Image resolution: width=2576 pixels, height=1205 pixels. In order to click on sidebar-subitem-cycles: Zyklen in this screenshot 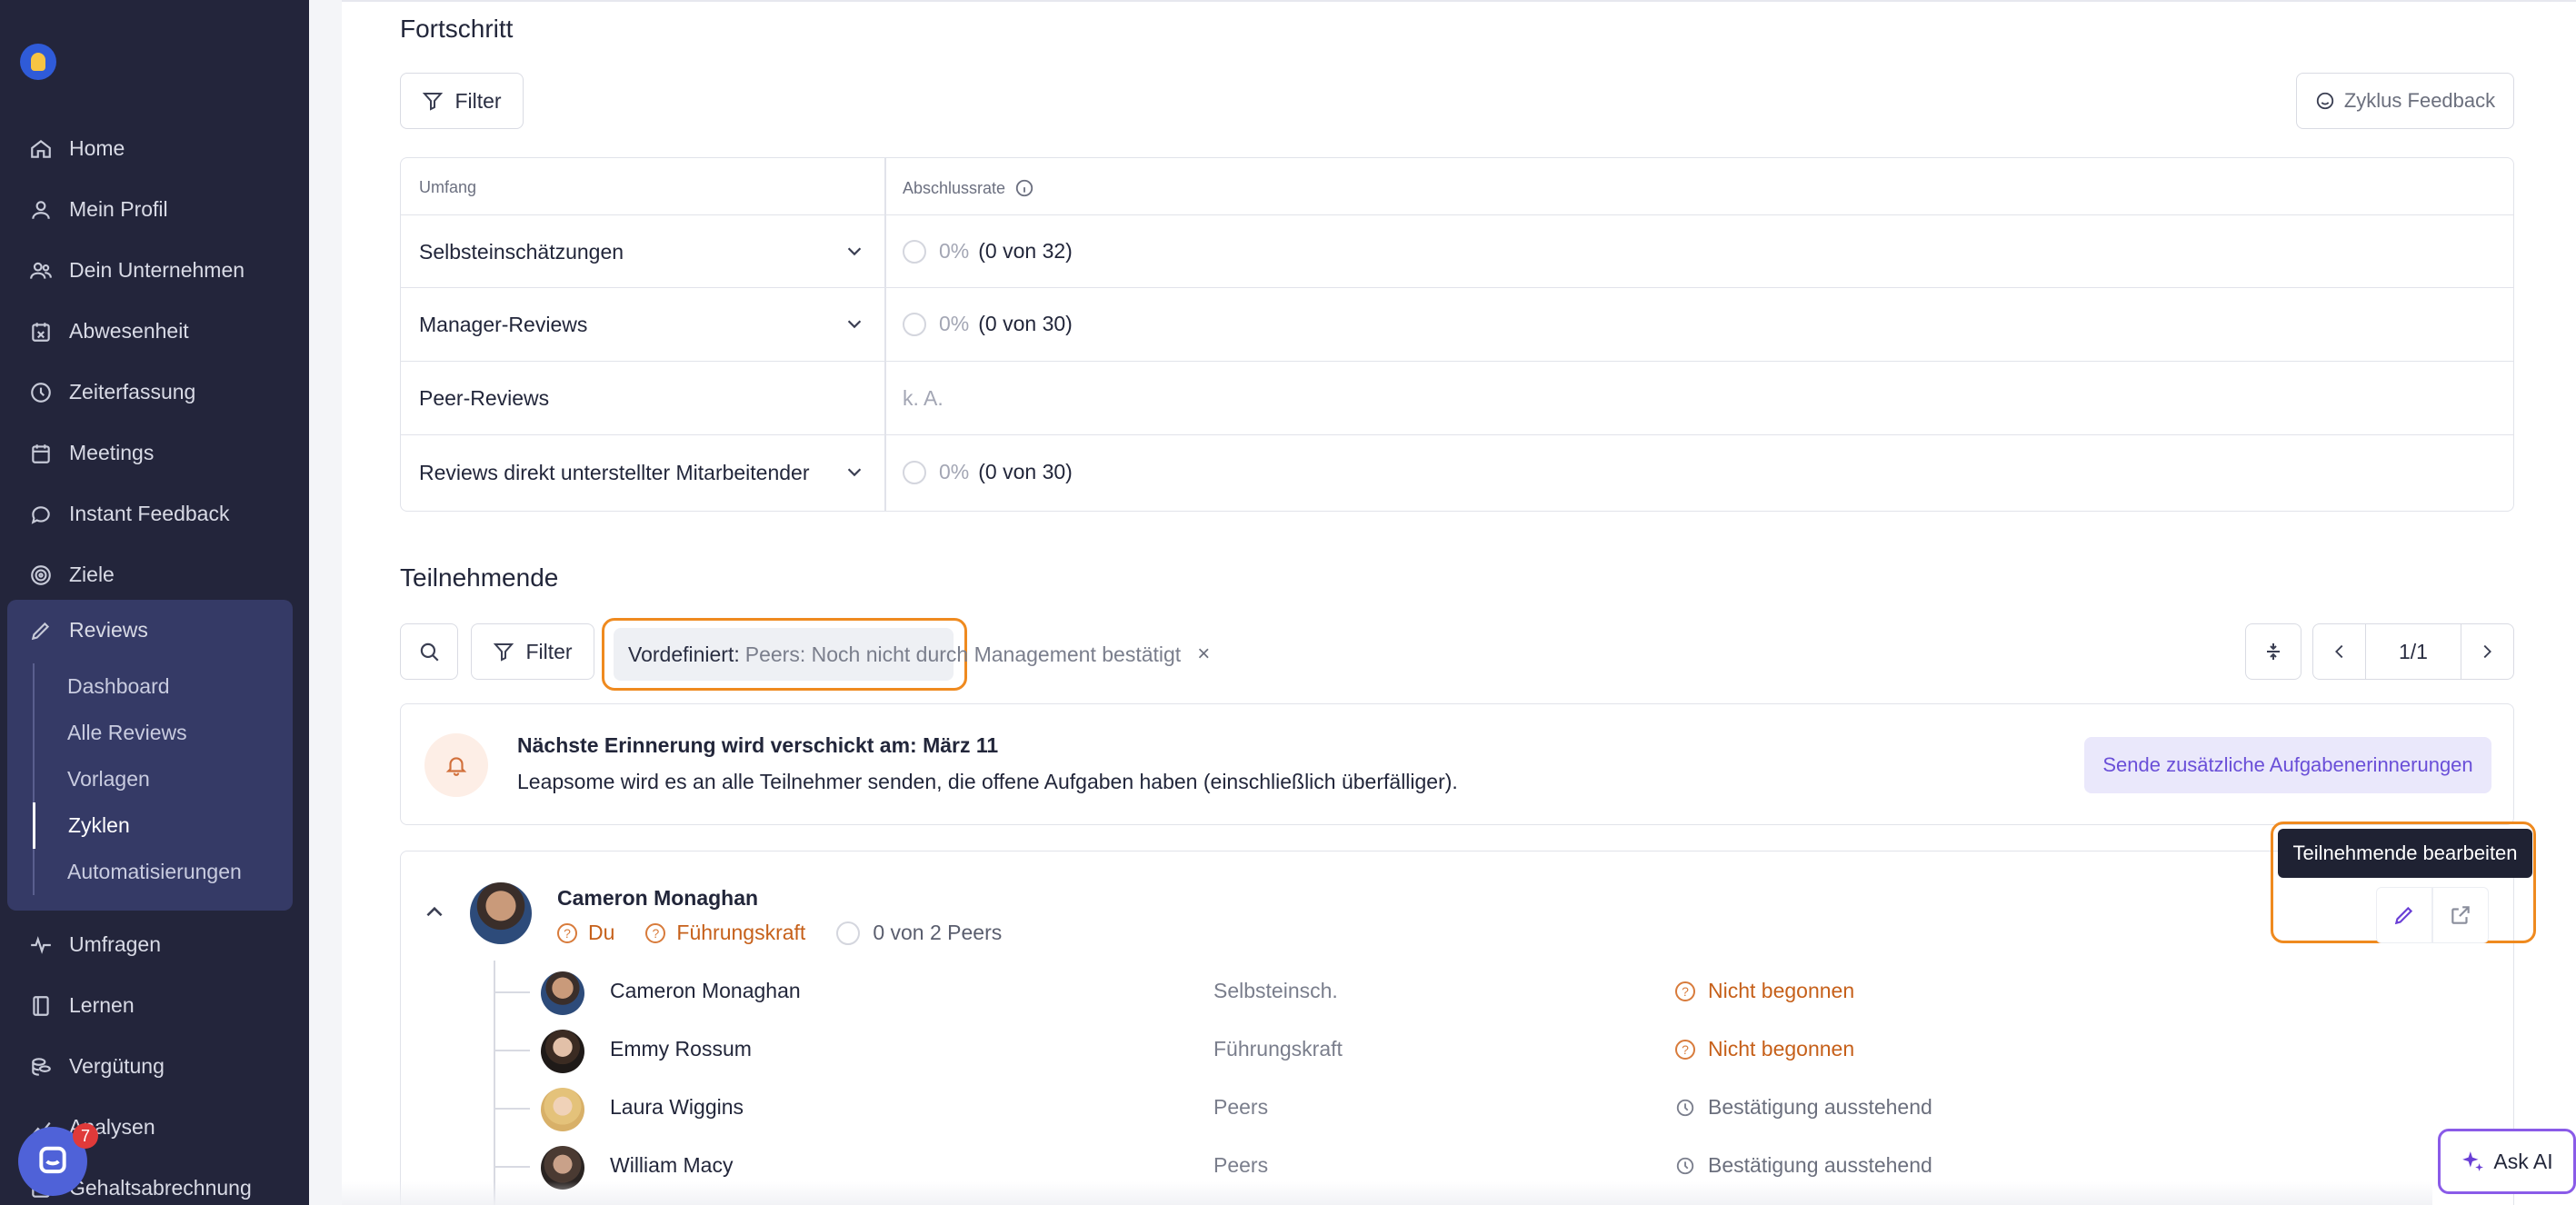, I will do `click(151, 826)`.